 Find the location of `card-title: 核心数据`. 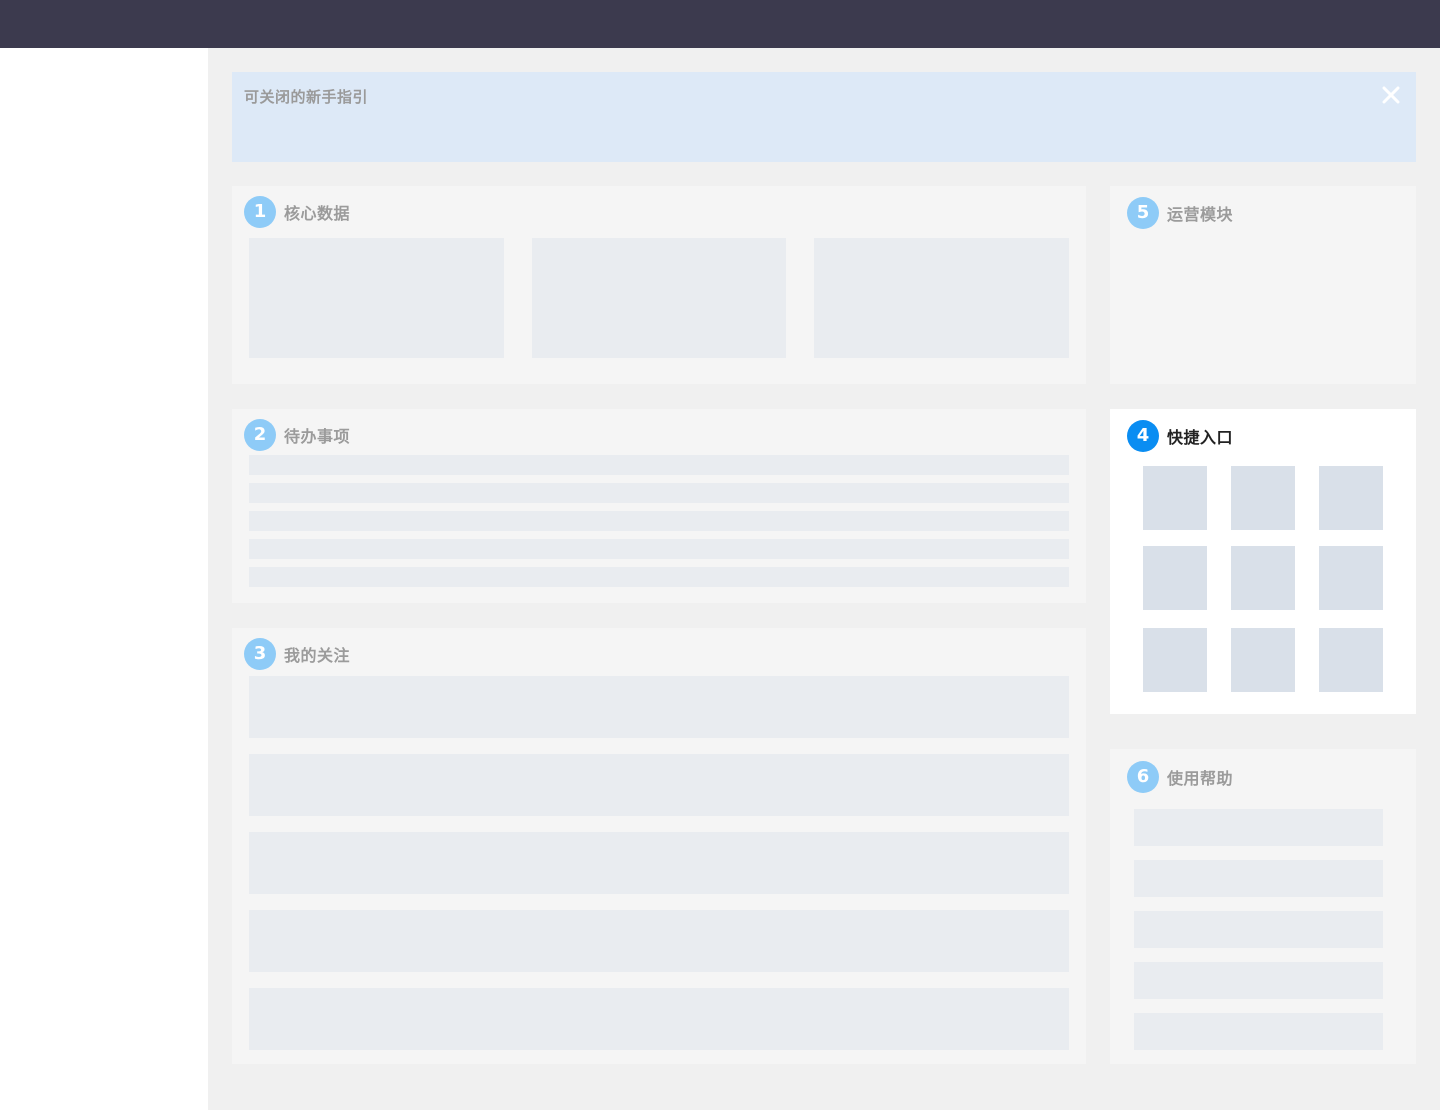

card-title: 核心数据 is located at coordinates (317, 213).